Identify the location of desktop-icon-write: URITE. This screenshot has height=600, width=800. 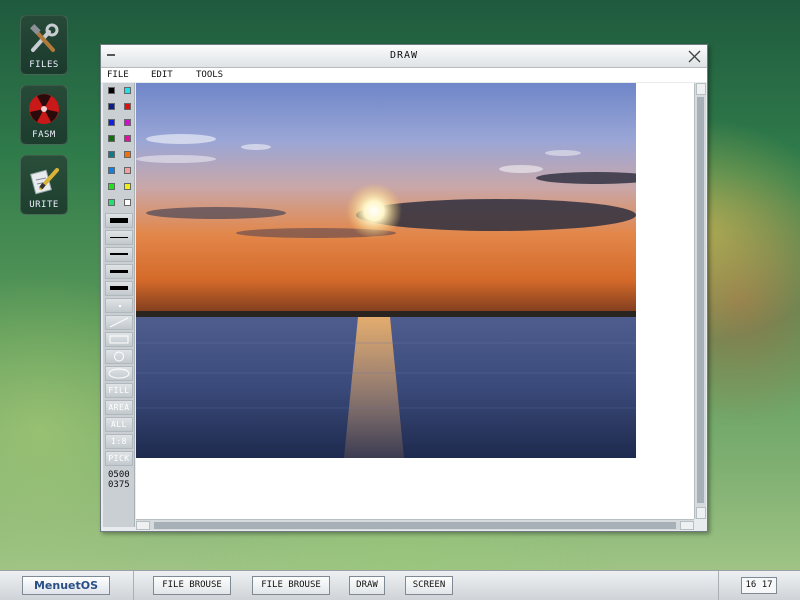
(44, 185).